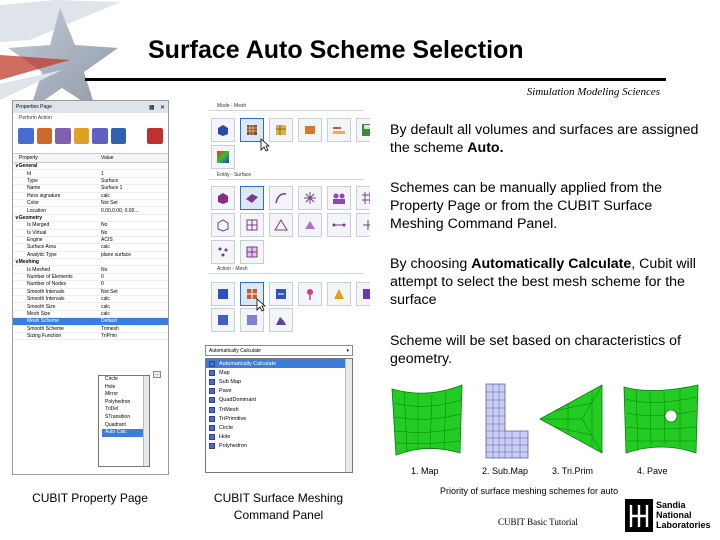 Image resolution: width=720 pixels, height=540 pixels. Describe the element at coordinates (109, 336) in the screenshot. I see `property-value: TriPrim` at that location.